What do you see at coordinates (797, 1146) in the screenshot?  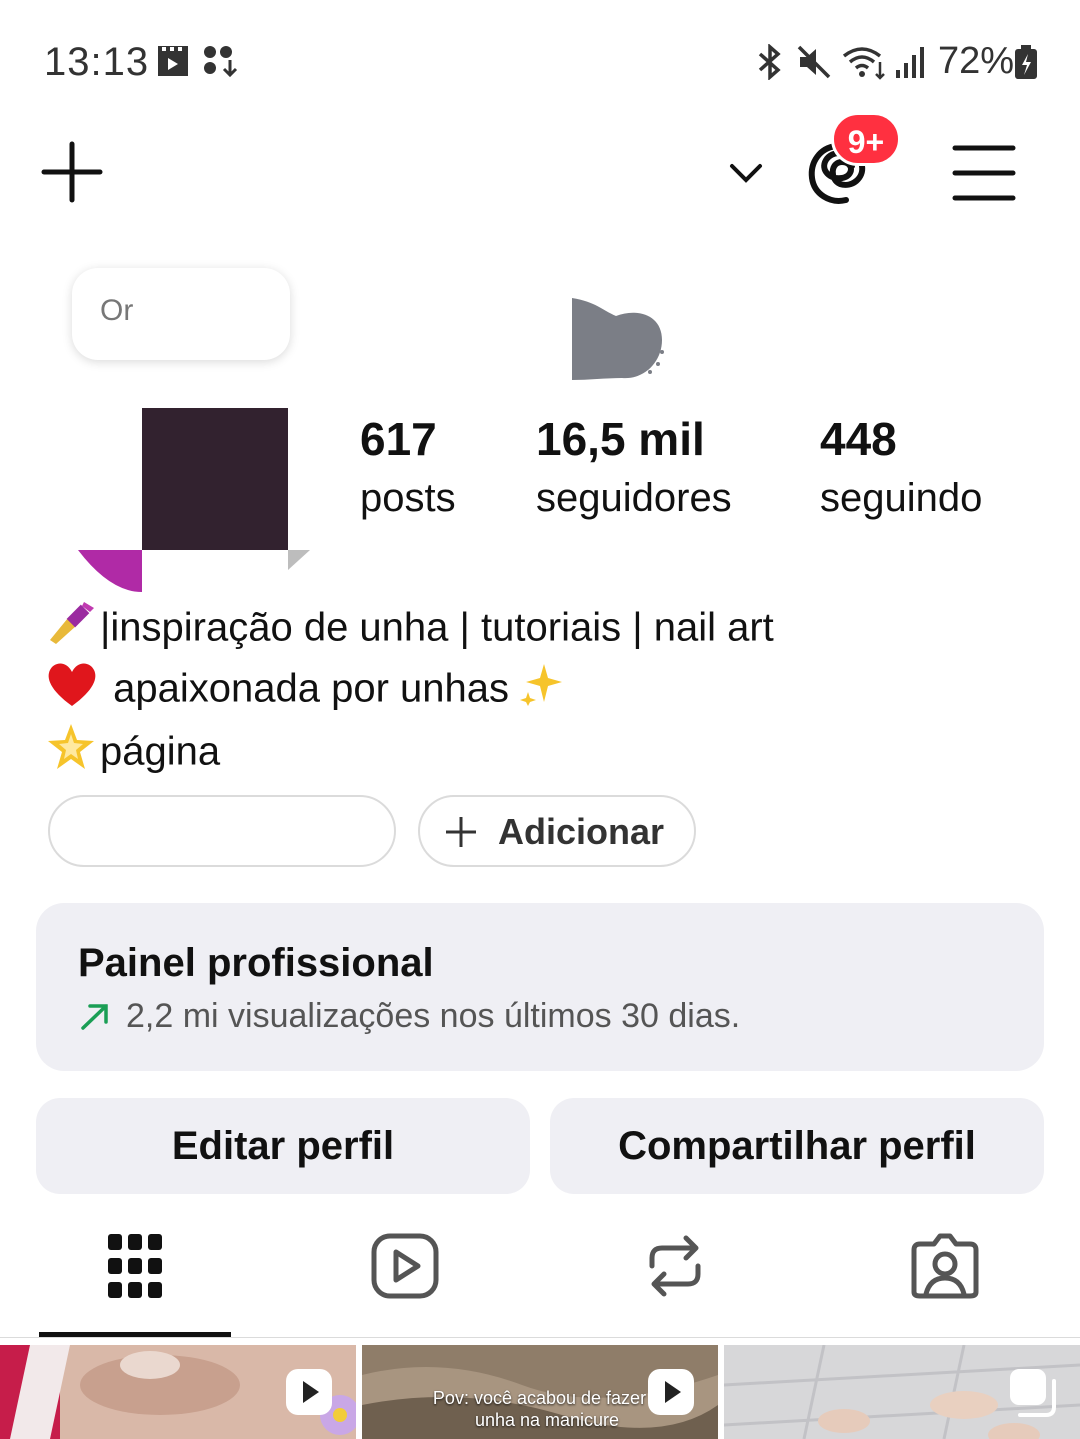 I see `share-profile-button: Compartilhar perfil` at bounding box center [797, 1146].